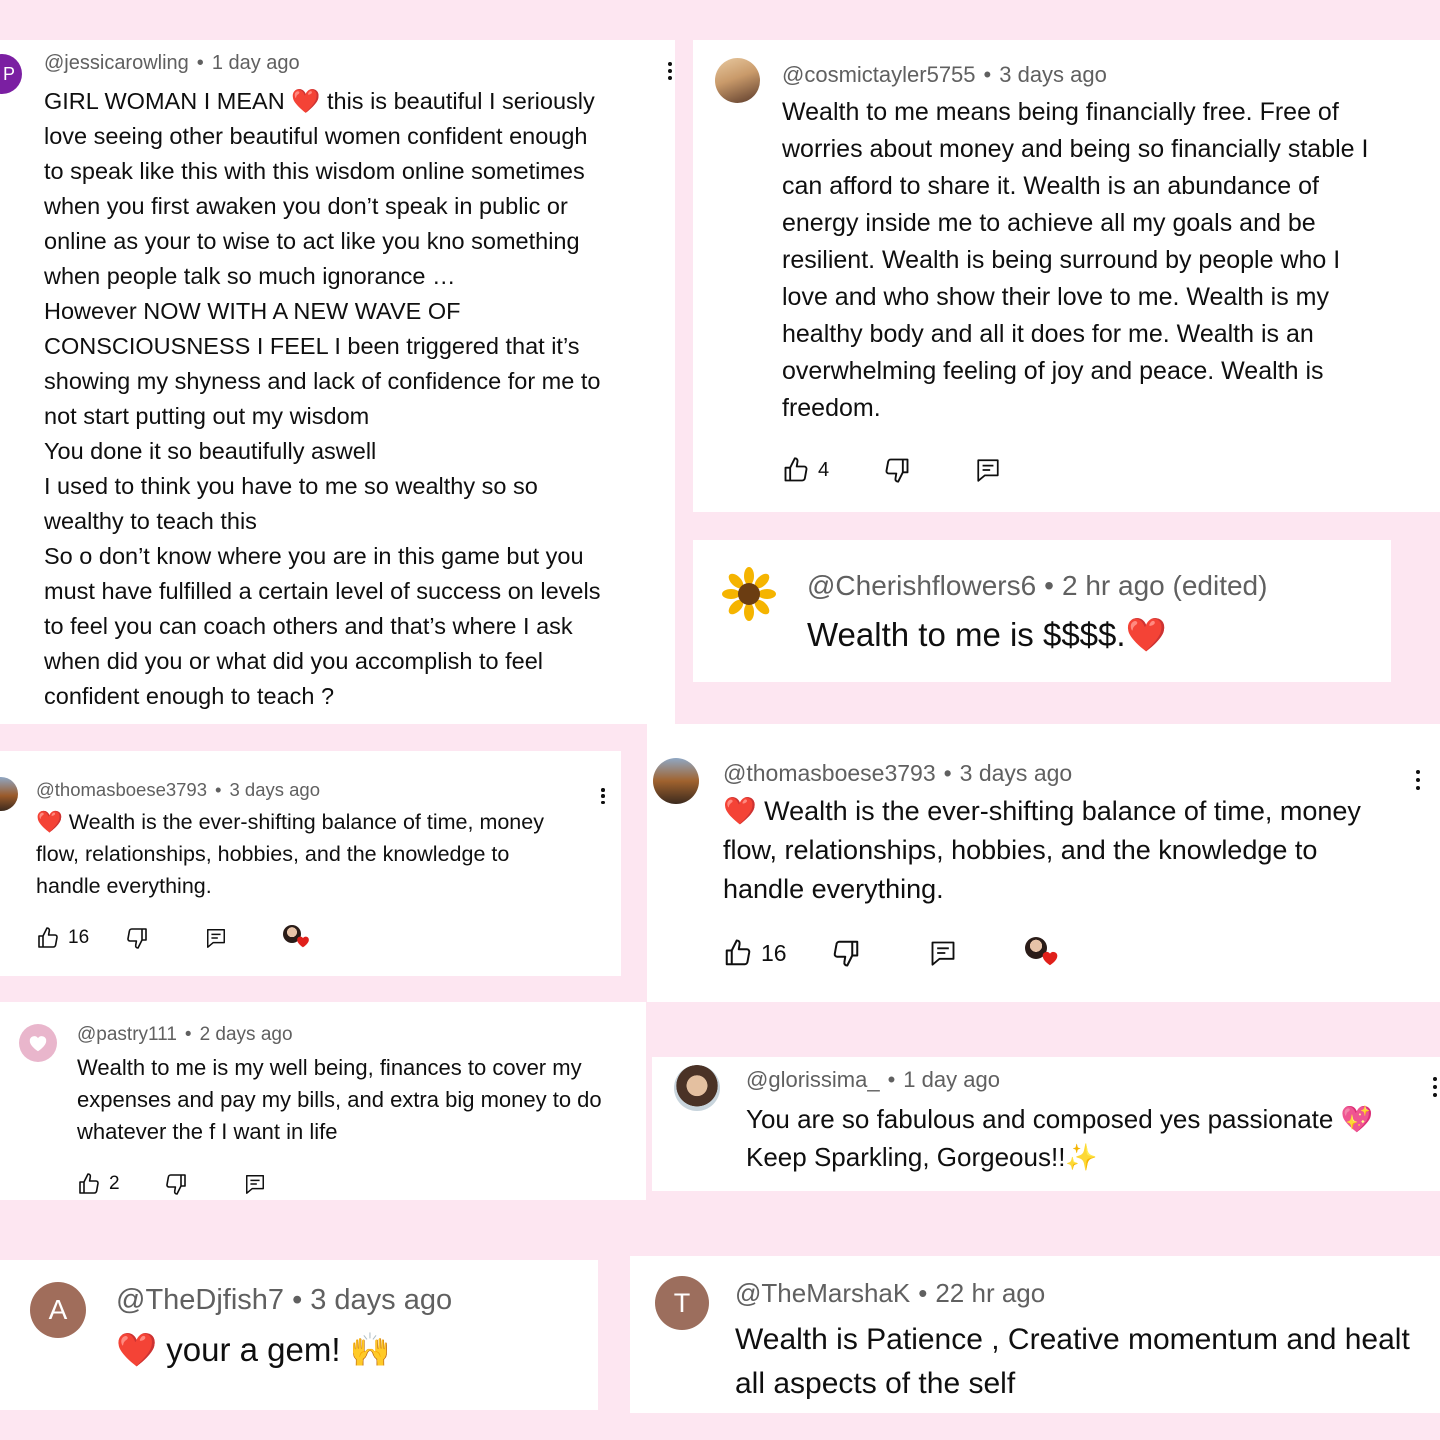 This screenshot has width=1440, height=1440. I want to click on avatar: P, so click(11, 74).